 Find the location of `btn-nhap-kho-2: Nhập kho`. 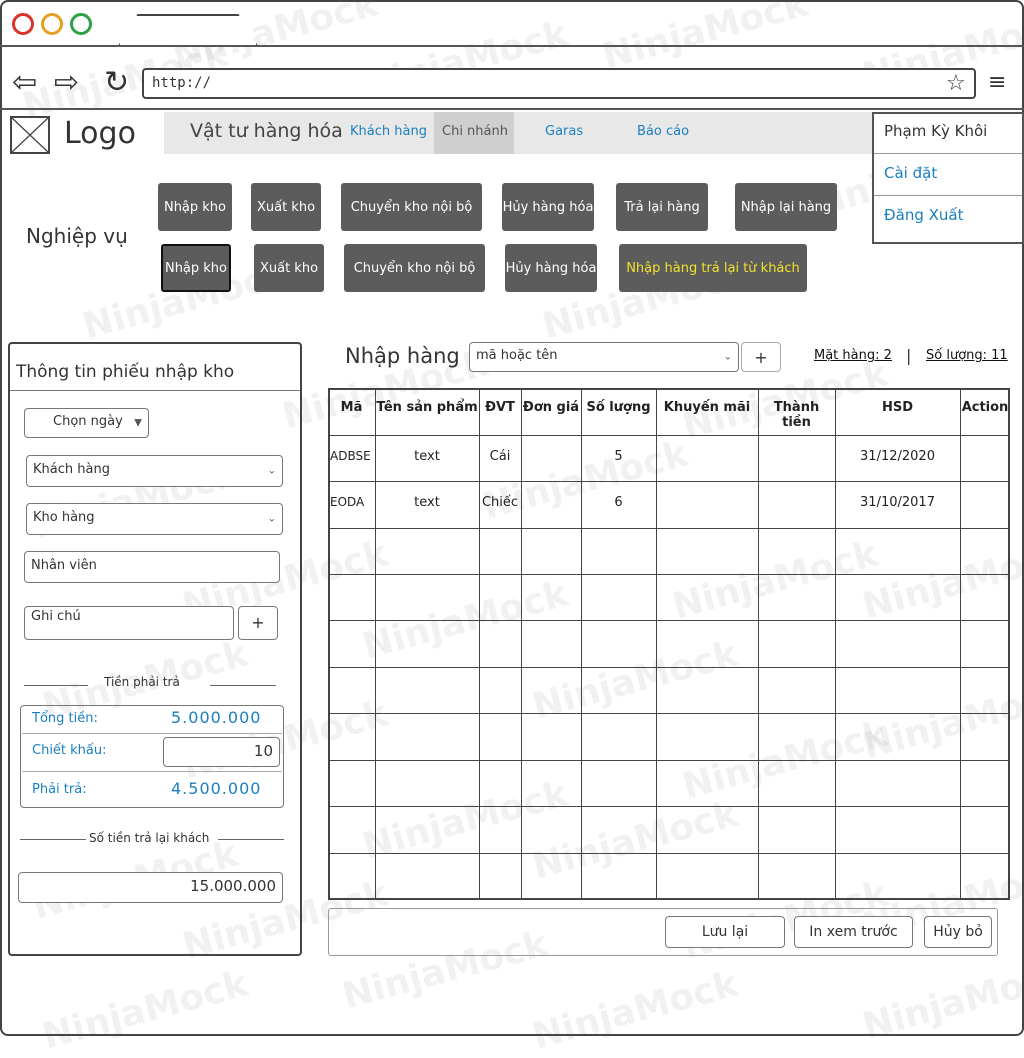

btn-nhap-kho-2: Nhập kho is located at coordinates (196, 268).